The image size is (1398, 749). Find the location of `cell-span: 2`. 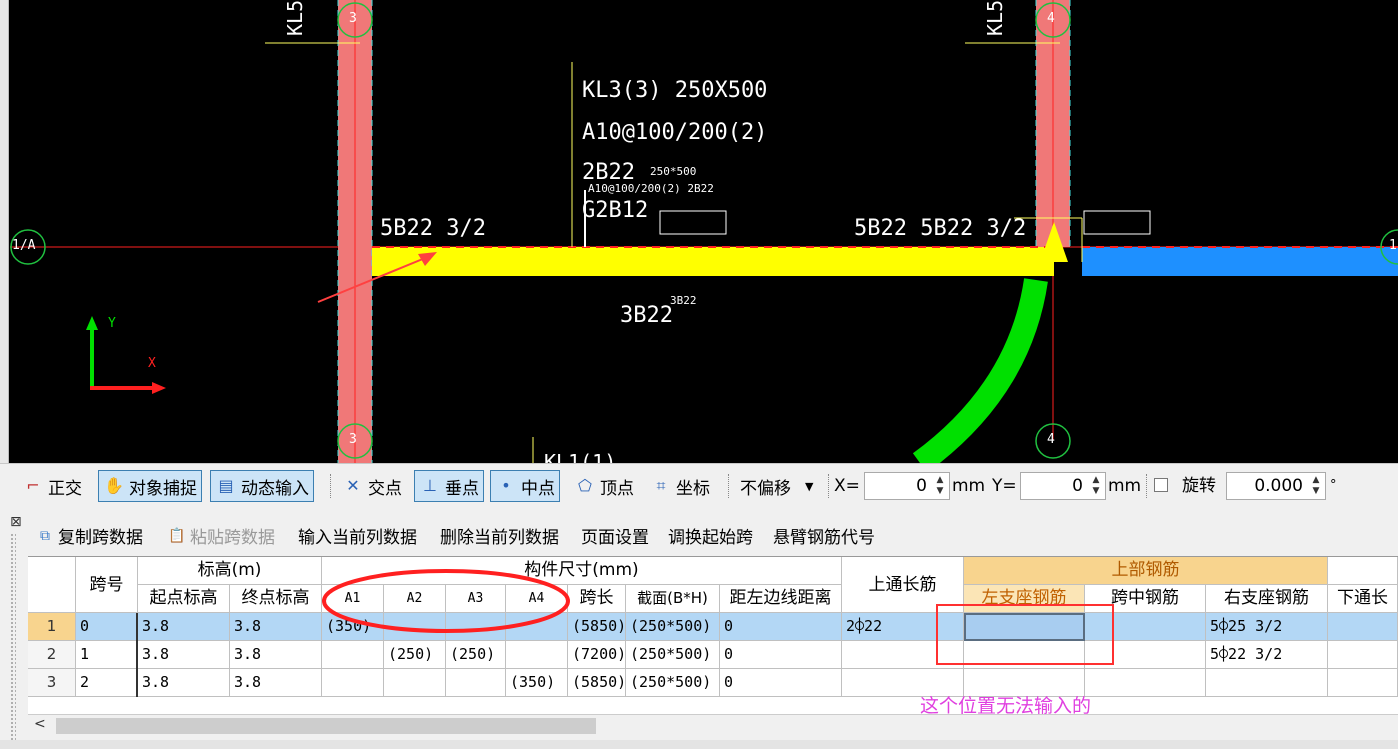

cell-span: 2 is located at coordinates (107, 683).